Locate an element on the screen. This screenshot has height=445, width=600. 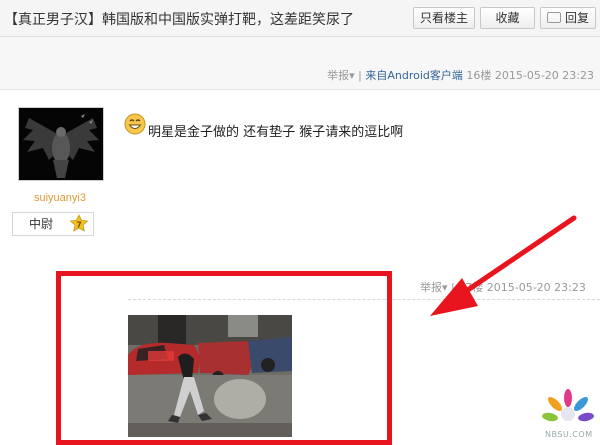
smiley-emoji-icon is located at coordinates (135, 124).